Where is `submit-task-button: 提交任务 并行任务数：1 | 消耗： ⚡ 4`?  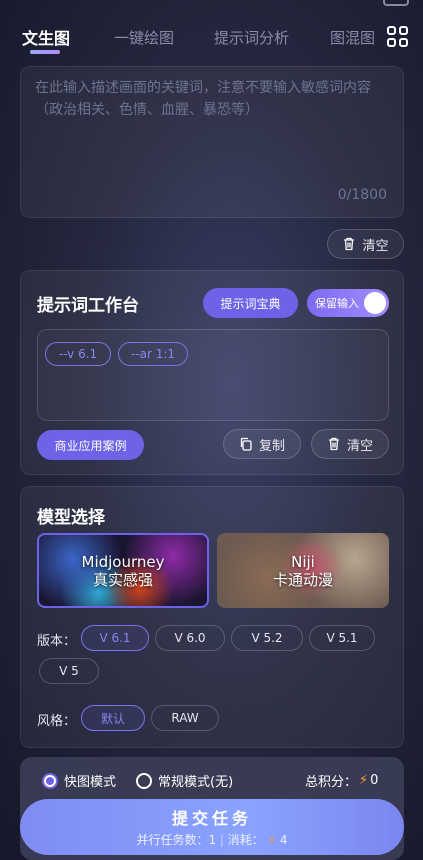
submit-task-button: 提交任务 并行任务数：1 | 消耗： ⚡ 4 is located at coordinates (212, 827).